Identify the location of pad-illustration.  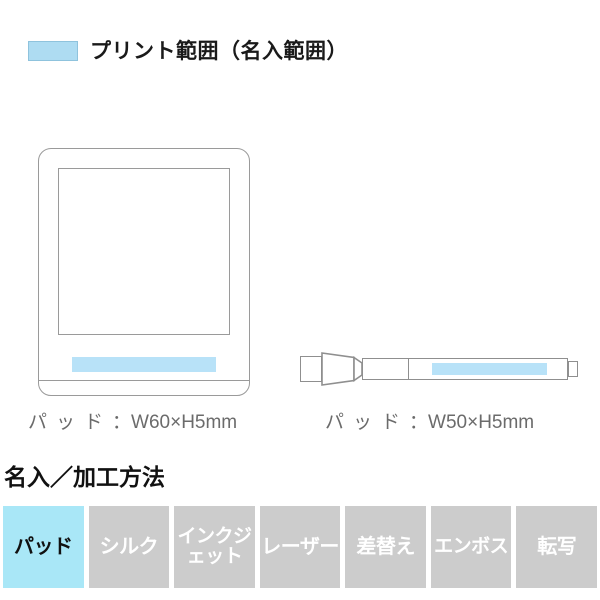
(144, 272).